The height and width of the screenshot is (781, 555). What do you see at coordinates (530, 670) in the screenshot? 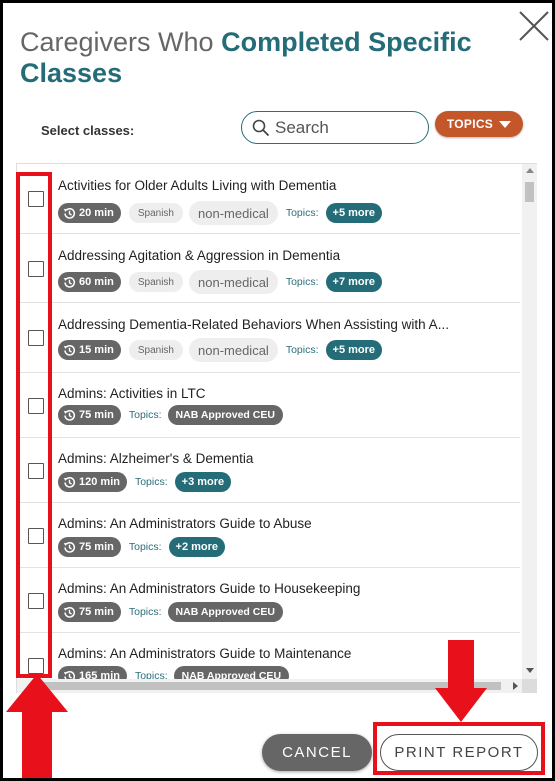
I see `scroll-down-arrow-icon` at bounding box center [530, 670].